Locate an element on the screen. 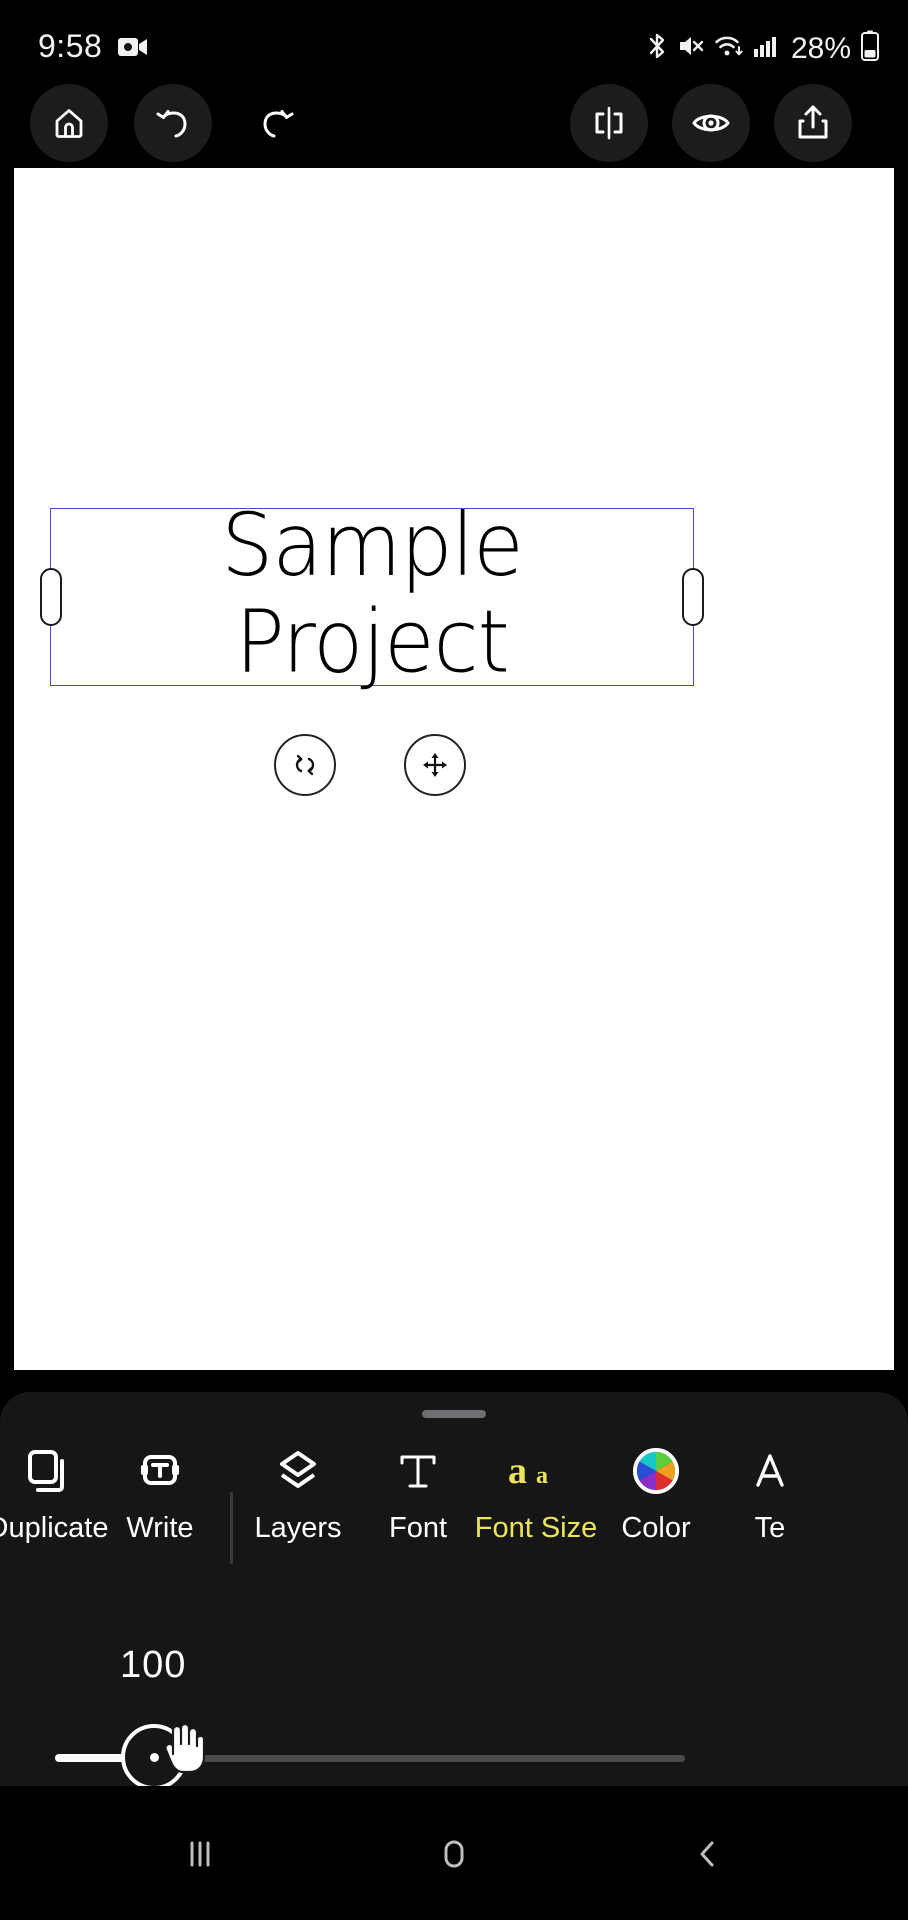  android-navigation-bar is located at coordinates (454, 1853).